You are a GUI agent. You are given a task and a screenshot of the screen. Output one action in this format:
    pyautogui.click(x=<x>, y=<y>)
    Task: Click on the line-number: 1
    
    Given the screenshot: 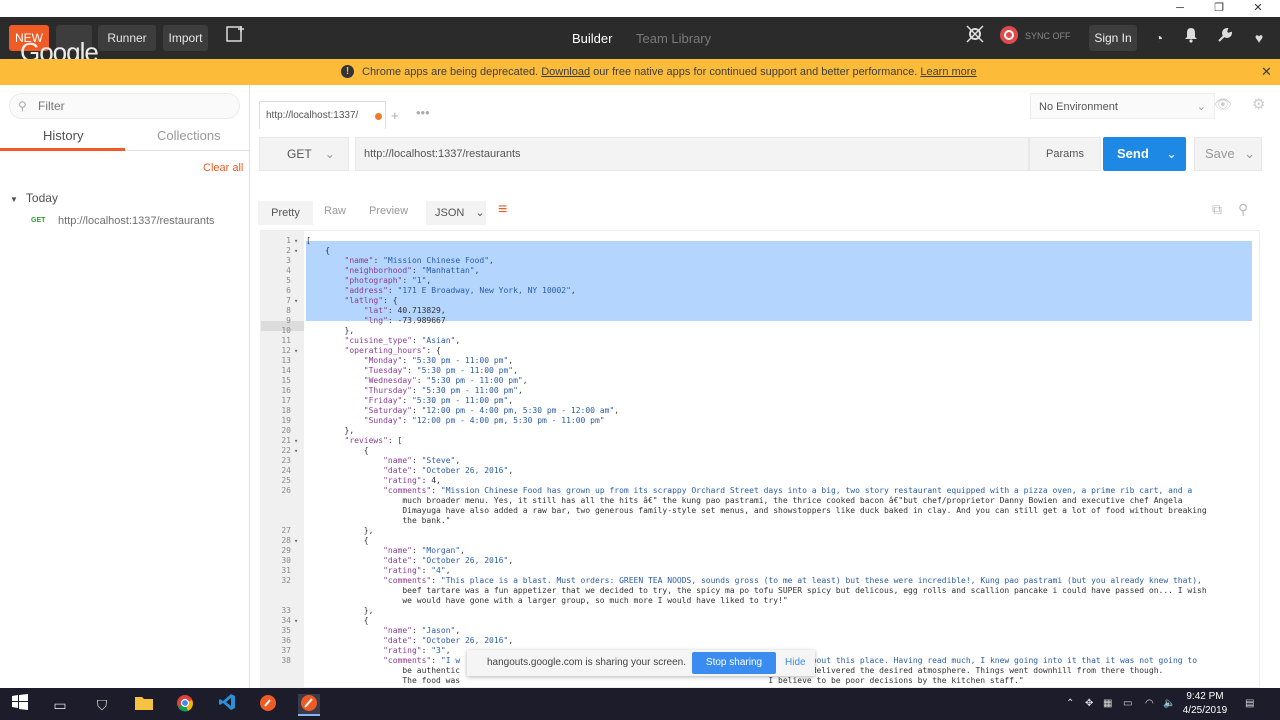 What is the action you would take?
    pyautogui.click(x=288, y=240)
    